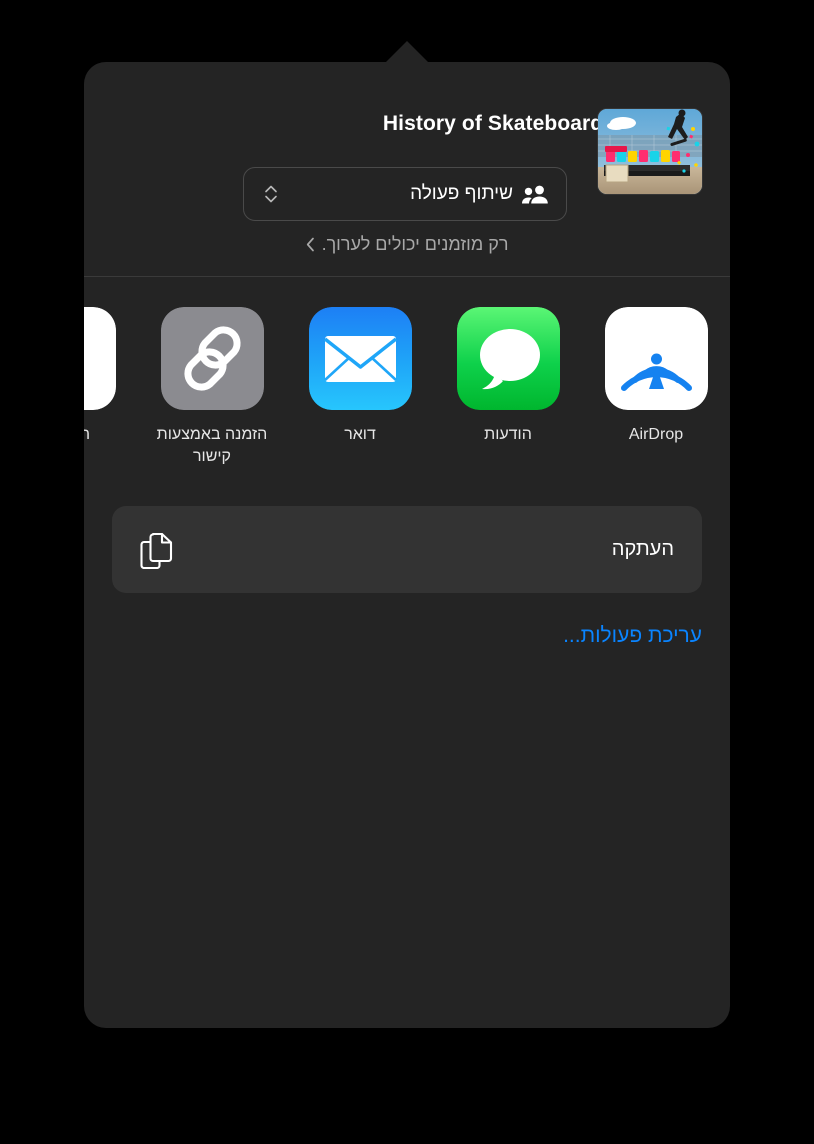 This screenshot has width=814, height=1144. Describe the element at coordinates (157, 550) in the screenshot. I see `copy-icon` at that location.